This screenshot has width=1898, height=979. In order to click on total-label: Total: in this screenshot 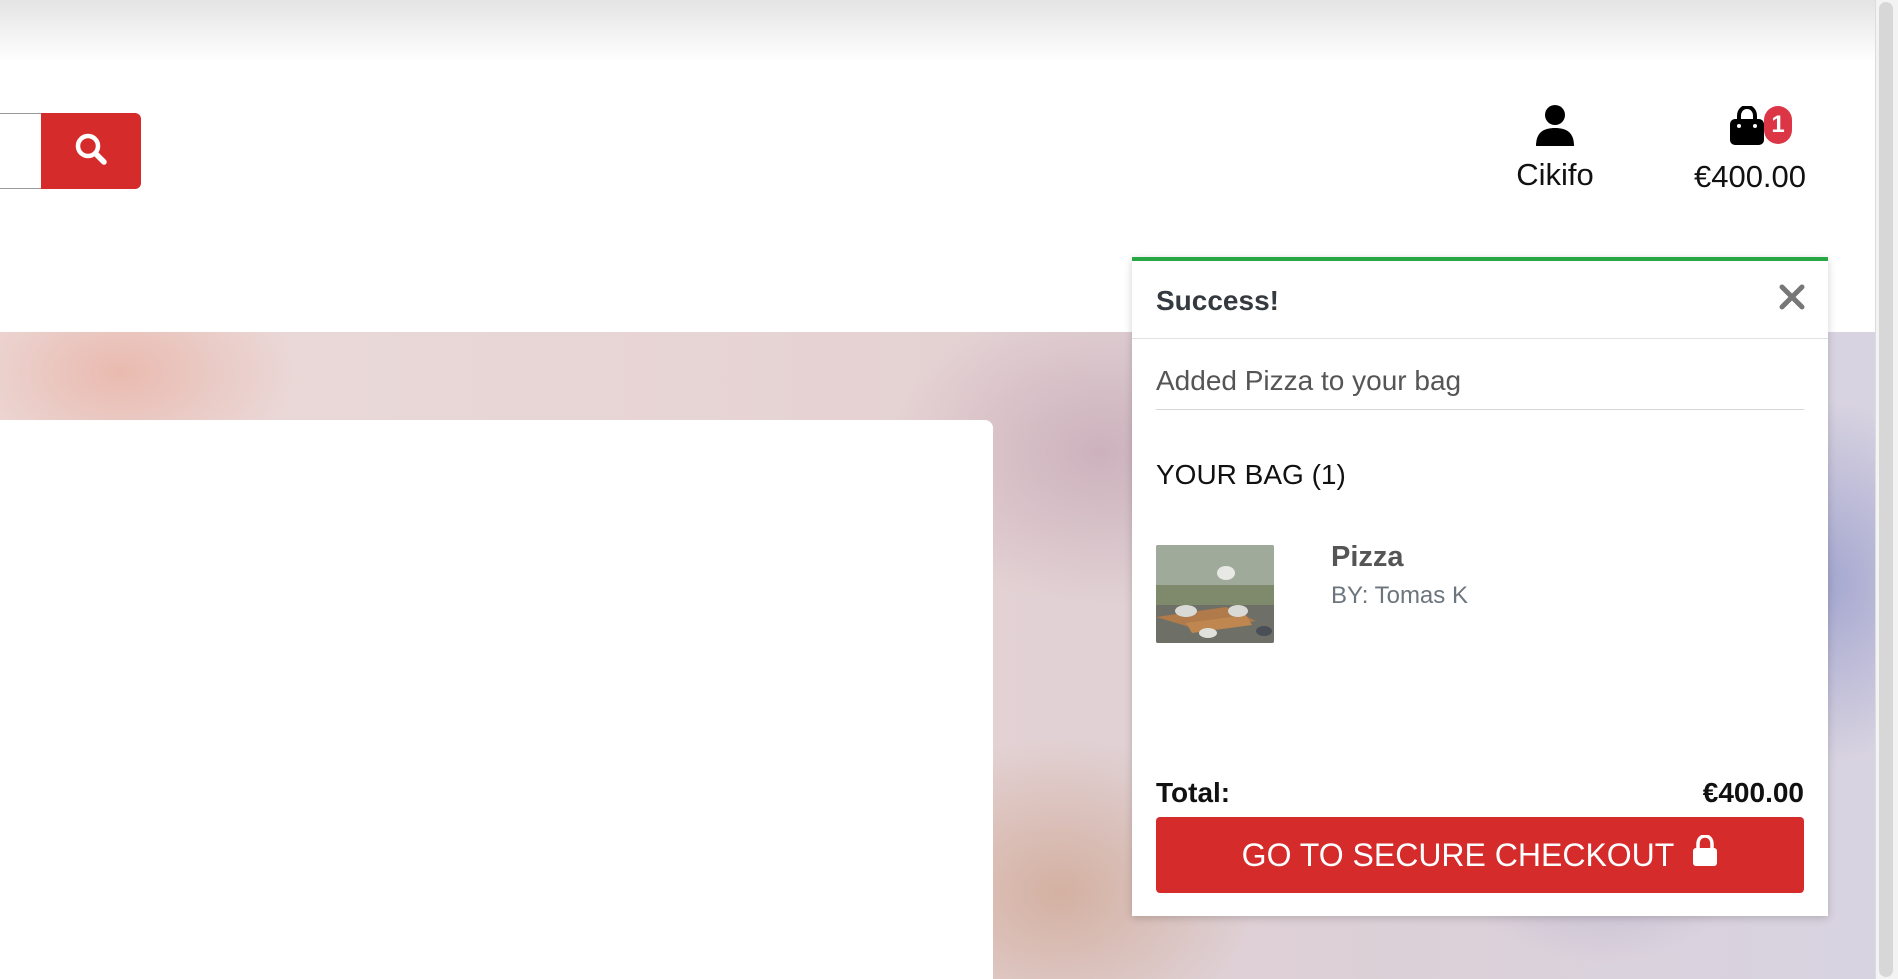, I will do `click(1193, 792)`.